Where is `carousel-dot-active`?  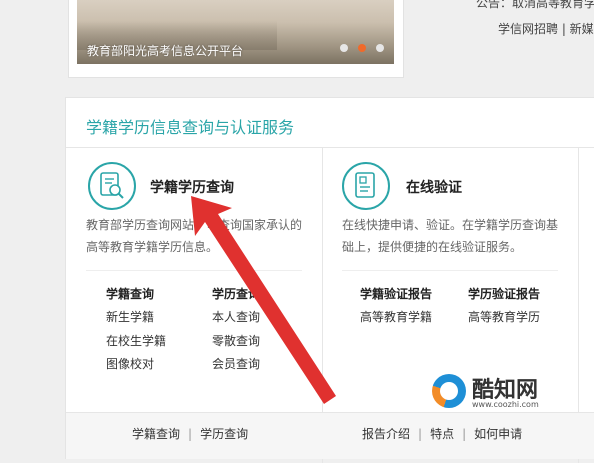 carousel-dot-active is located at coordinates (362, 48).